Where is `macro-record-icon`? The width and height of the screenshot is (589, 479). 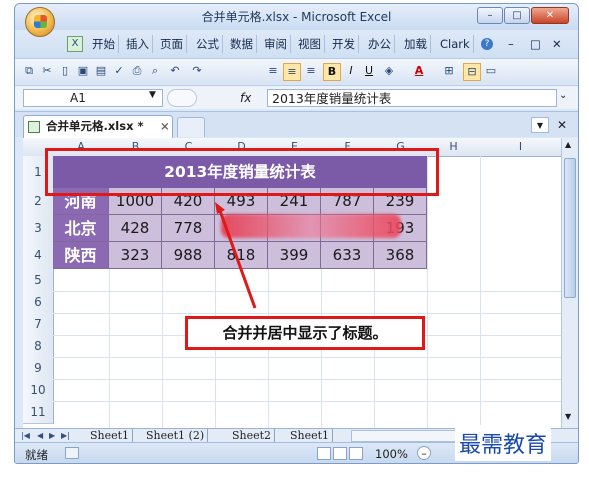
macro-record-icon is located at coordinates (72, 453).